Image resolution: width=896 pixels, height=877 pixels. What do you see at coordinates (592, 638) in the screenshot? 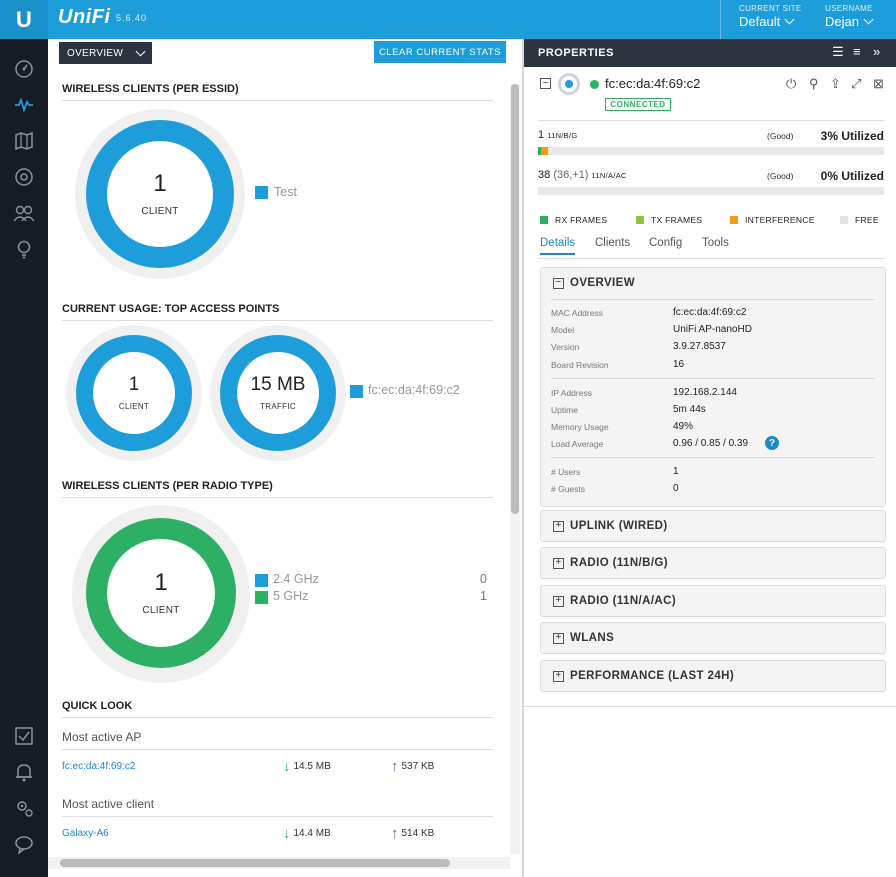
I see `wlans-title: WLANS` at bounding box center [592, 638].